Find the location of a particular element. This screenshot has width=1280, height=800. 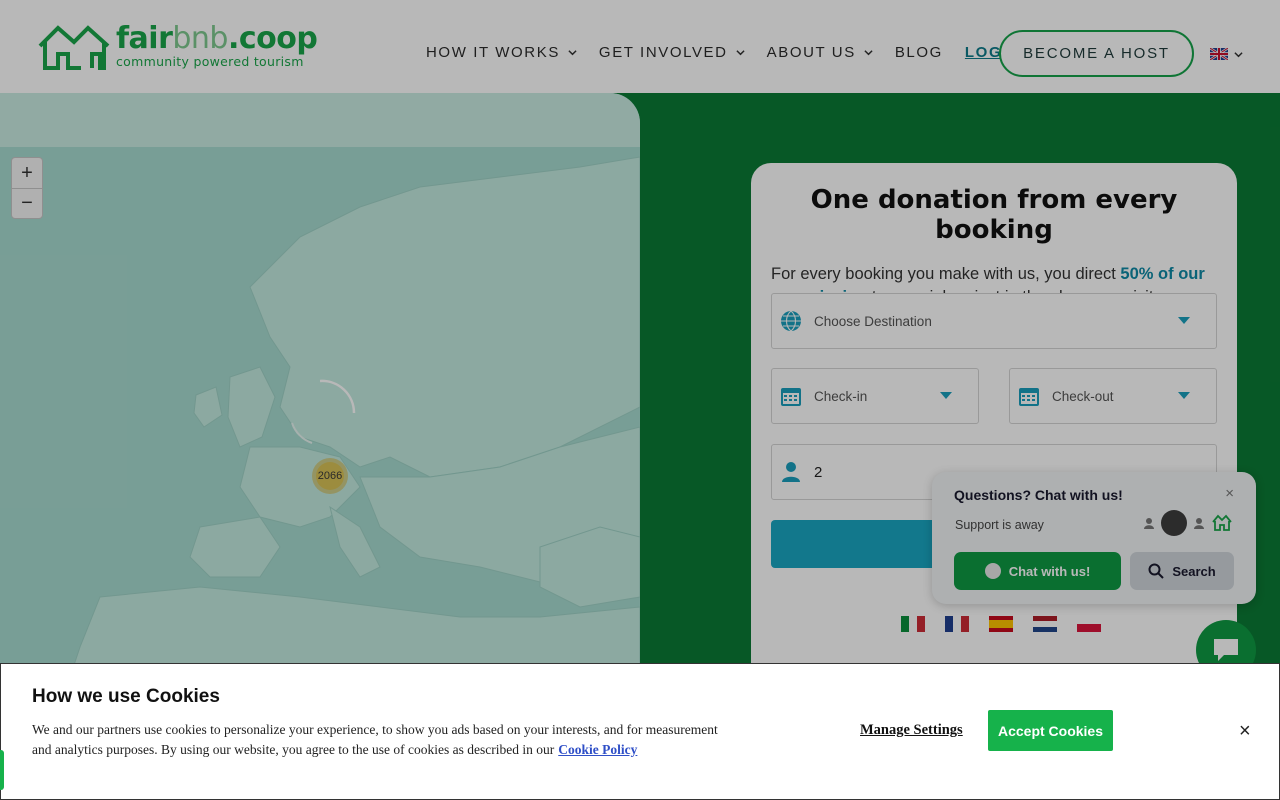

support-avatars is located at coordinates (1185, 523).